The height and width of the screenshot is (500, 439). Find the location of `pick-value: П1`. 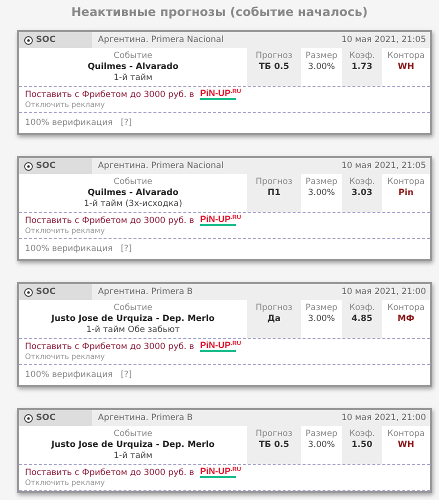

pick-value: П1 is located at coordinates (274, 193).